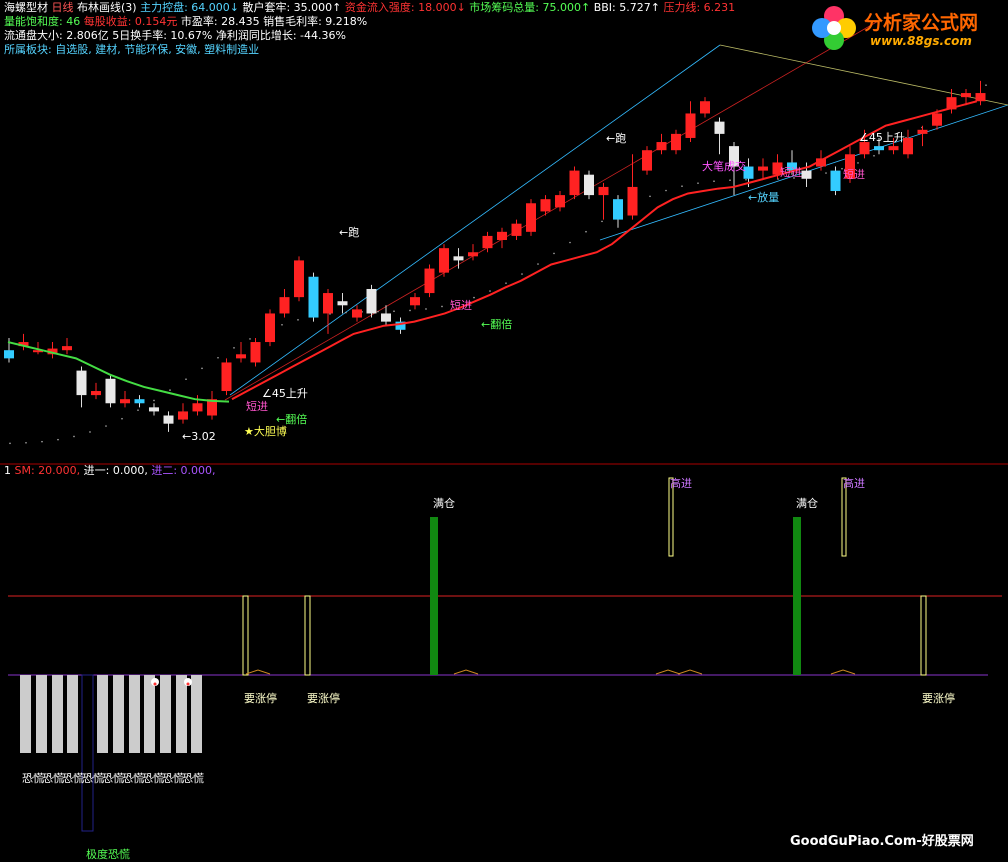  I want to click on annot-full-pos-1: 满仓, so click(444, 503).